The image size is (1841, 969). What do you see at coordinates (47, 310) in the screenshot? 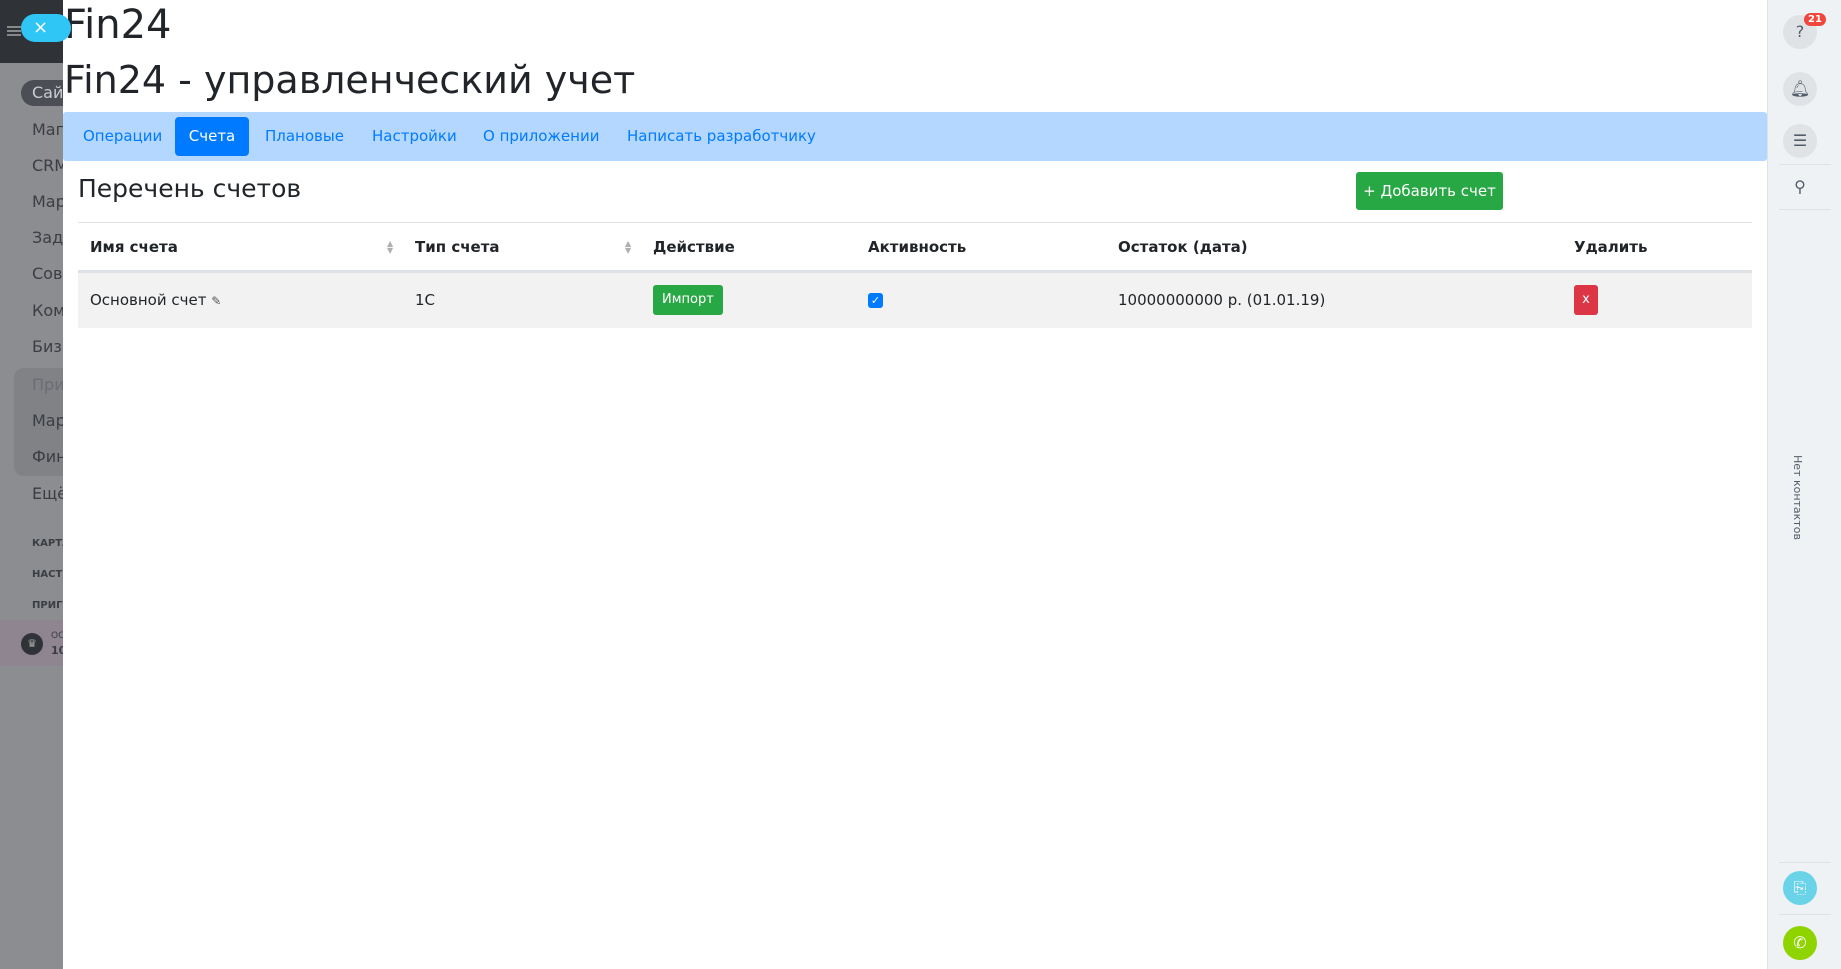
I see `sidebar-item: Ком` at bounding box center [47, 310].